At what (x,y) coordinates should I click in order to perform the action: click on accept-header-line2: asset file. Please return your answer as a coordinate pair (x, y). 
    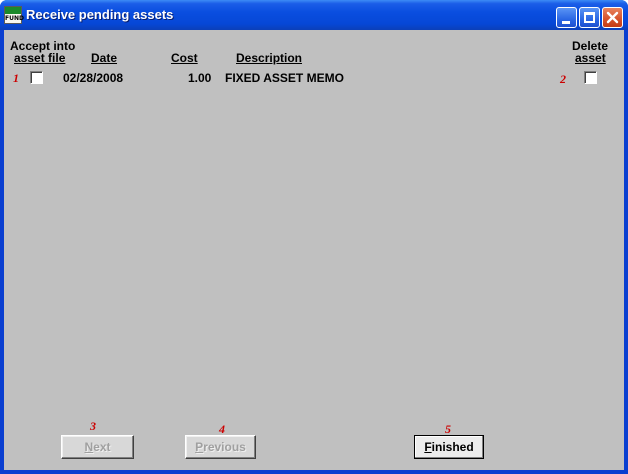
    Looking at the image, I should click on (40, 58).